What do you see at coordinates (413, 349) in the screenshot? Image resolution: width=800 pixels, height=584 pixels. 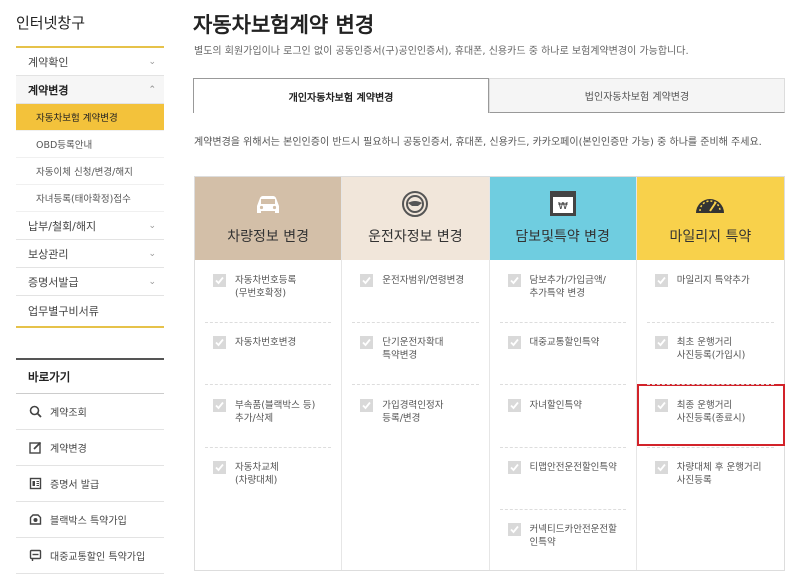 I see `change-item-label: 단기운전자확대 특약변경` at bounding box center [413, 349].